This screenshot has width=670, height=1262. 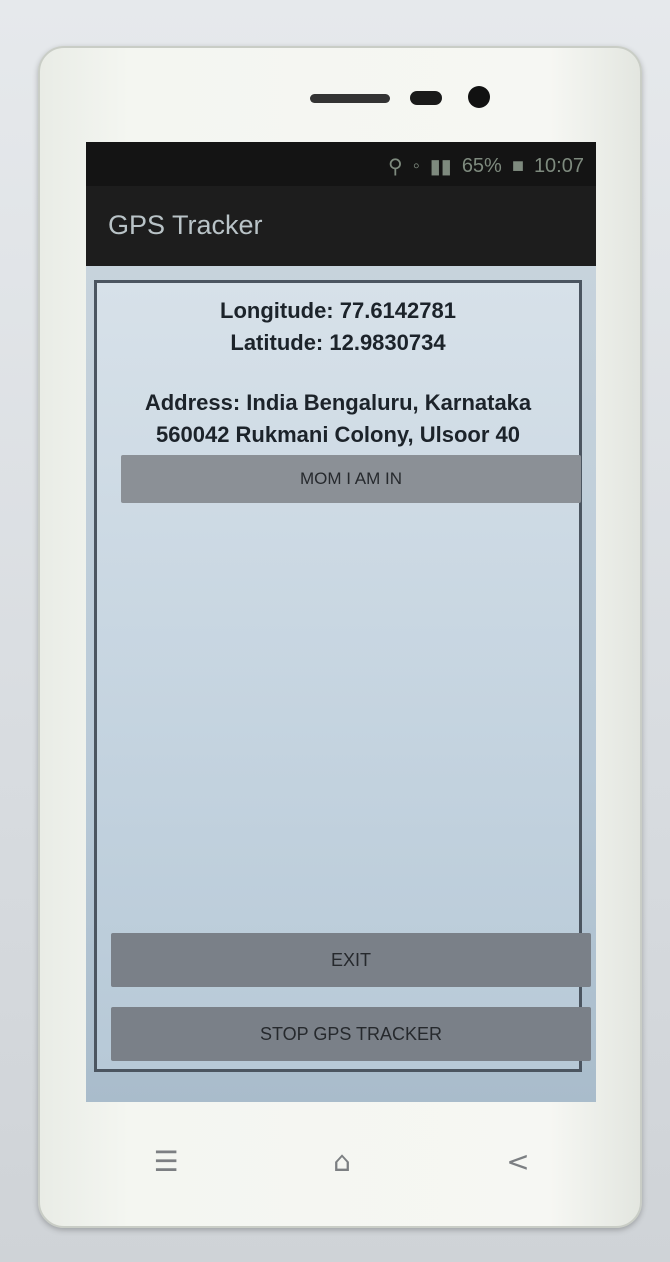 What do you see at coordinates (341, 164) in the screenshot?
I see `status-bar: ⚲ ◦ ▮▮ 65% ■ 10:07` at bounding box center [341, 164].